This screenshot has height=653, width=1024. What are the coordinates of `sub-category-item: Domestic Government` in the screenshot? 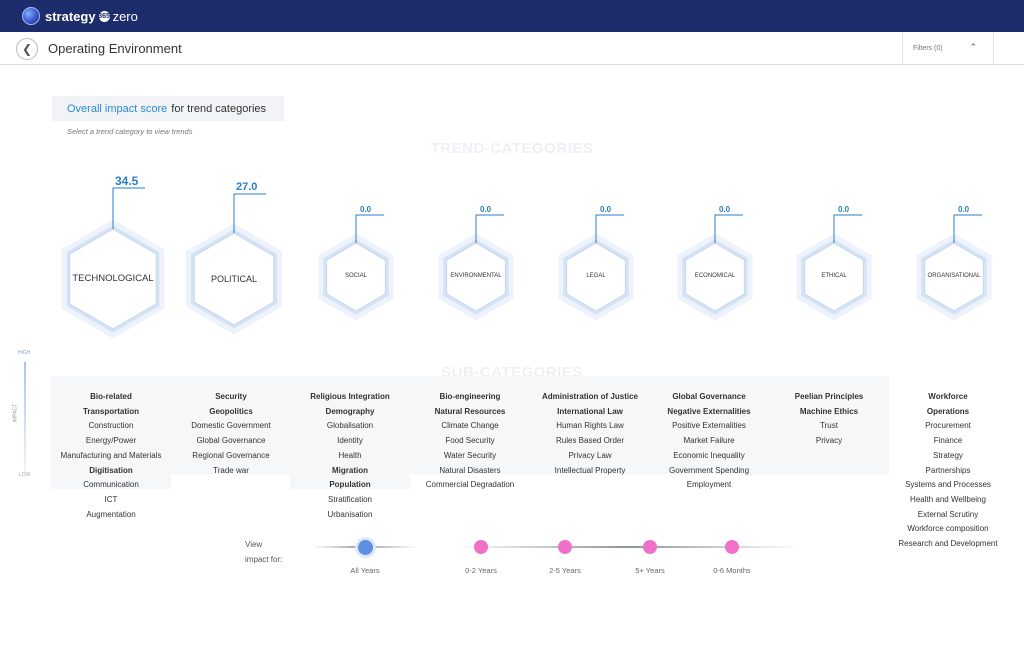 It's located at (231, 426).